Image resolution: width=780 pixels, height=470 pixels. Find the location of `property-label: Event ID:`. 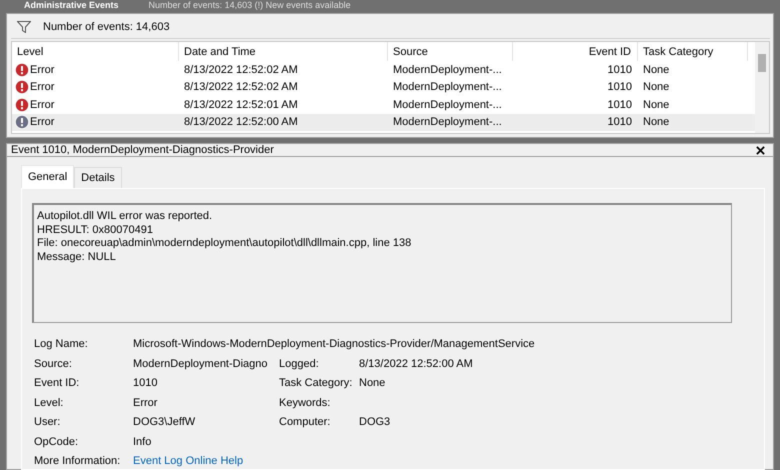

property-label: Event ID: is located at coordinates (57, 383).